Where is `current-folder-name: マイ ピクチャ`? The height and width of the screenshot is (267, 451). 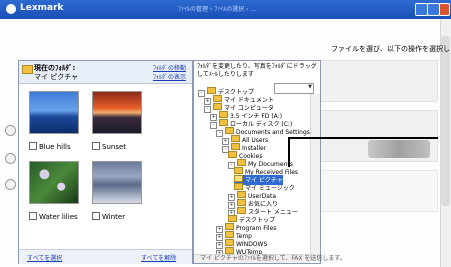 current-folder-name: マイ ピクチャ is located at coordinates (56, 77).